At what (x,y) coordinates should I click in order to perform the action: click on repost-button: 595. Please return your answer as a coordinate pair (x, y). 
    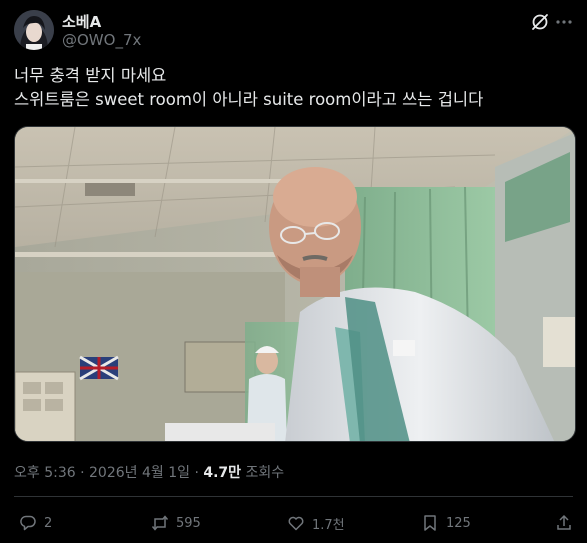
    Looking at the image, I should click on (175, 523).